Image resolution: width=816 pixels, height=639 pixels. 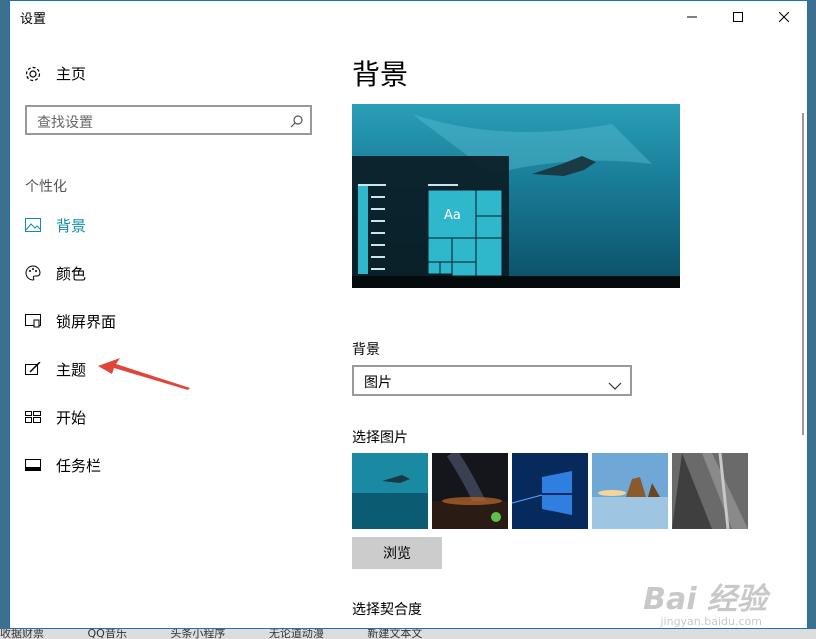 What do you see at coordinates (452, 215) in the screenshot?
I see `preview-tile-text: Aa` at bounding box center [452, 215].